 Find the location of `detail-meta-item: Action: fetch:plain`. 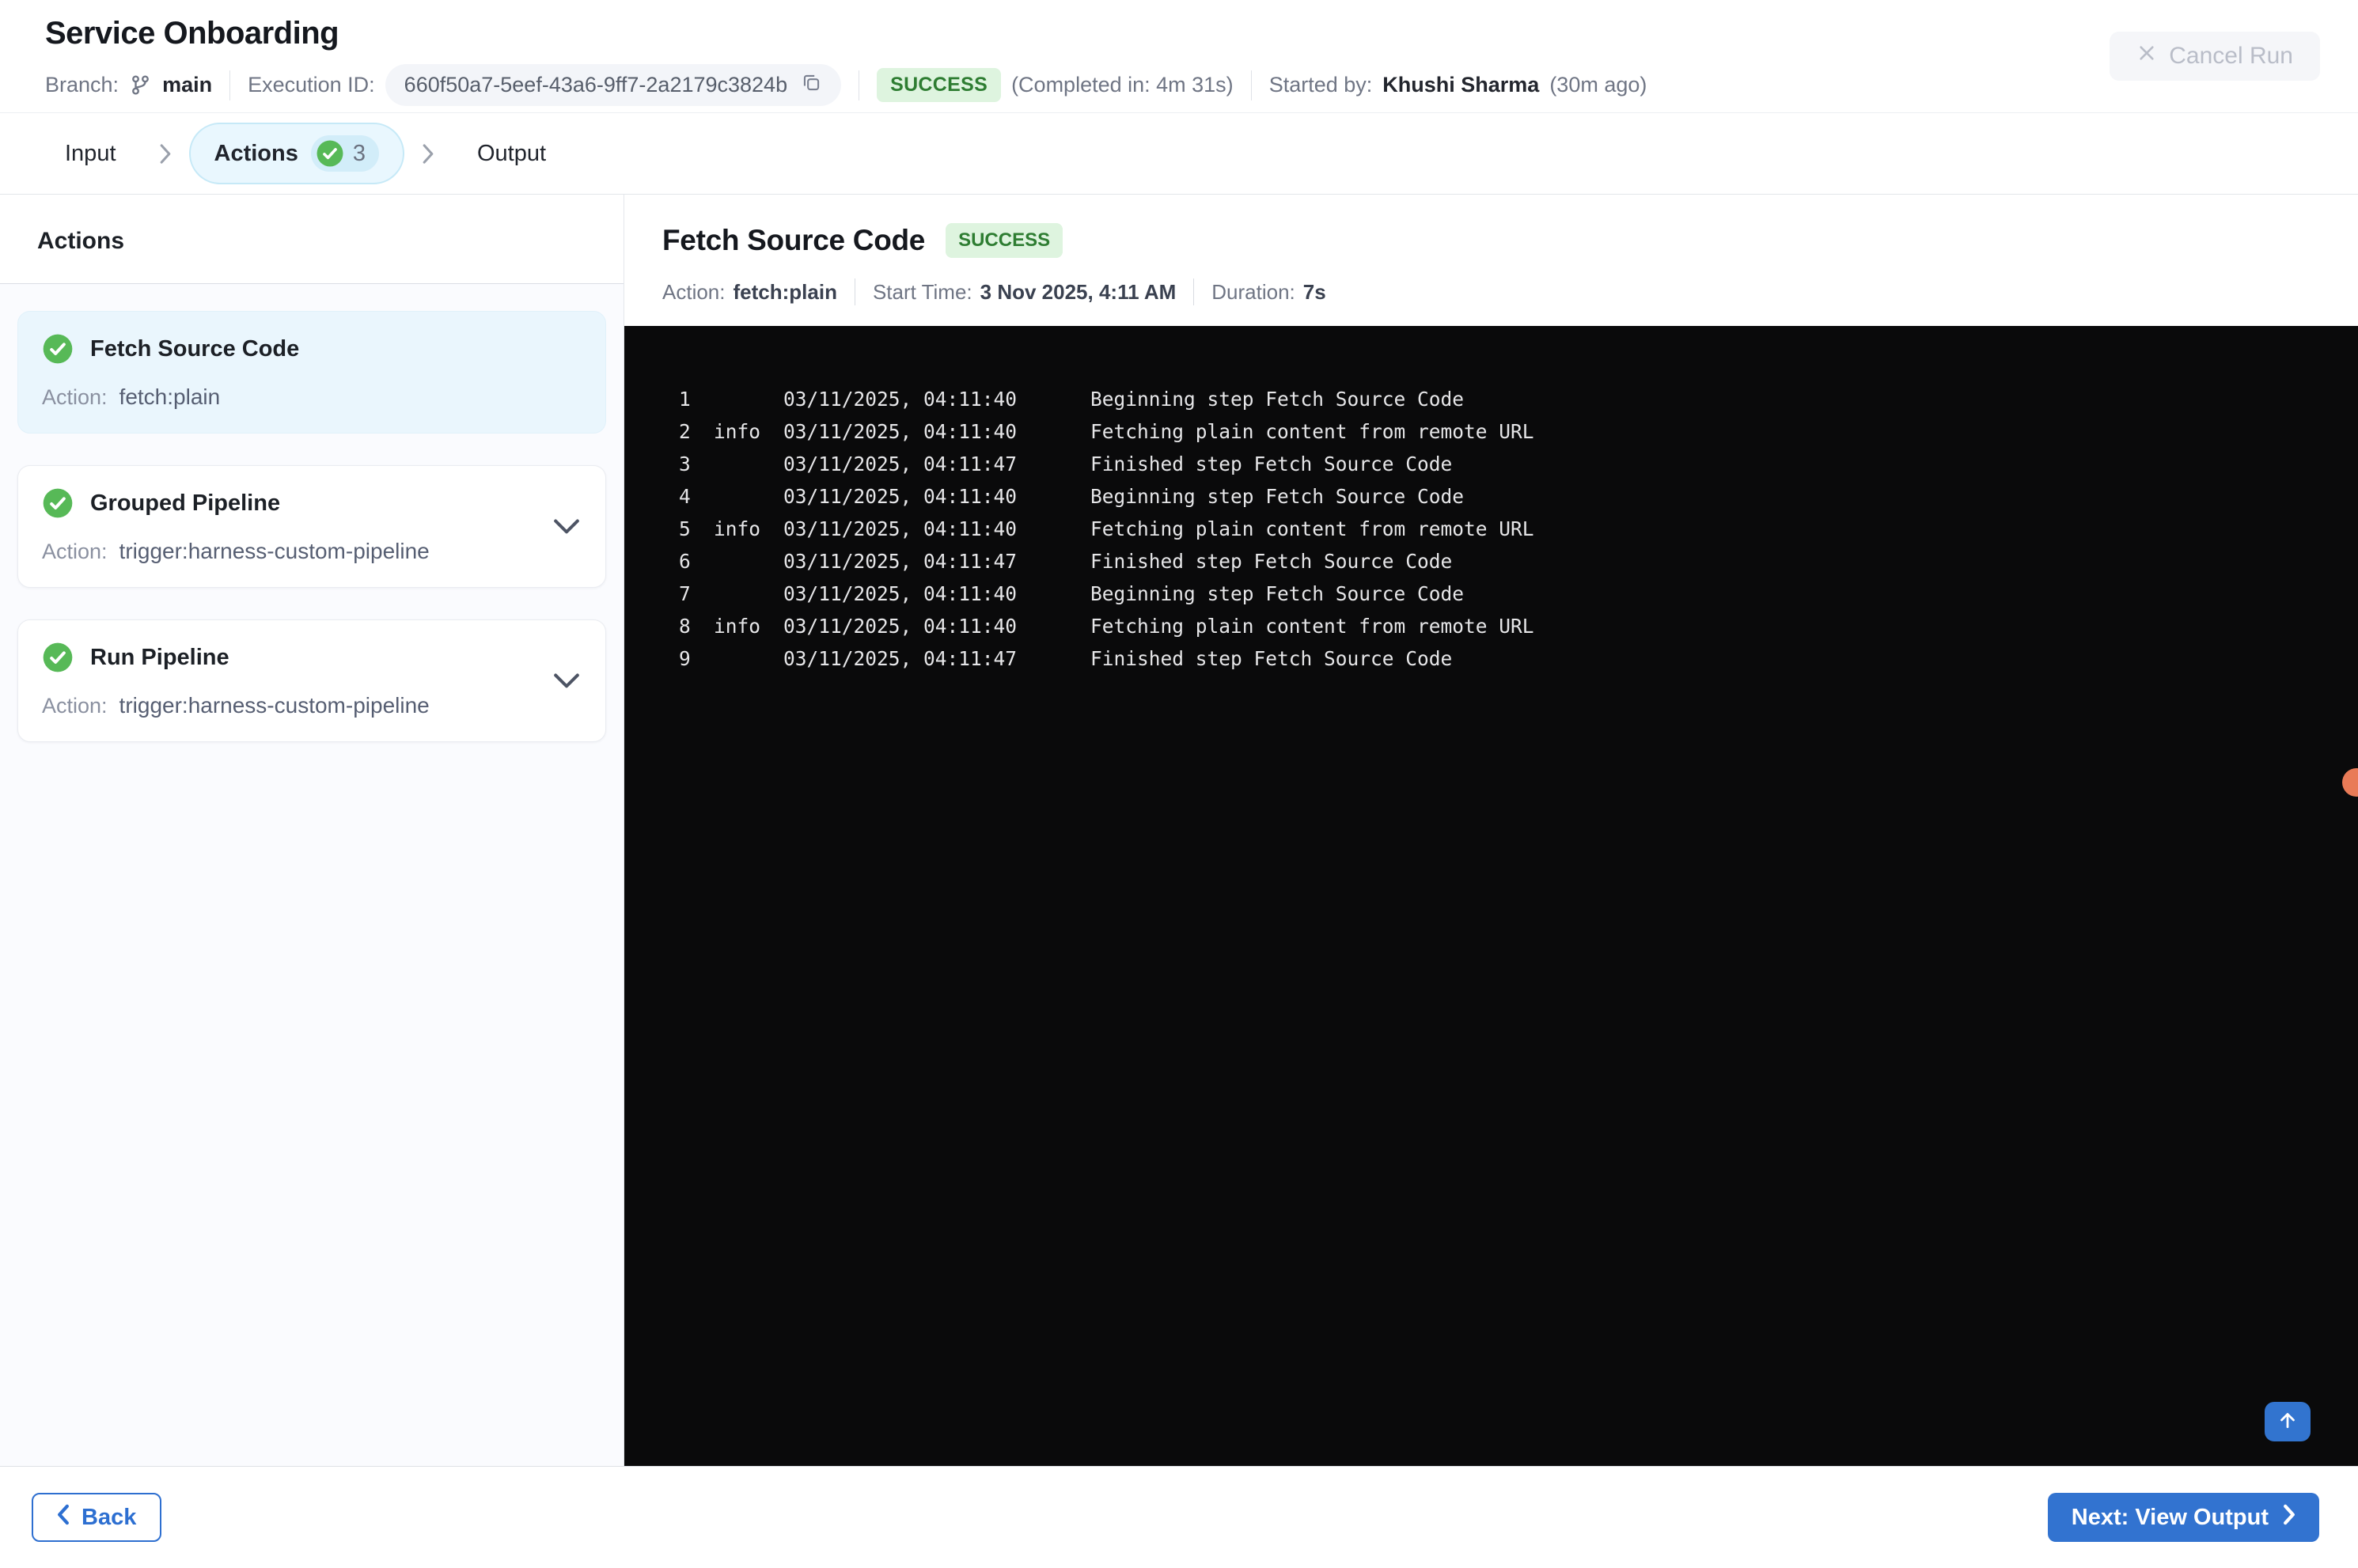

detail-meta-item: Action: fetch:plain is located at coordinates (749, 292).